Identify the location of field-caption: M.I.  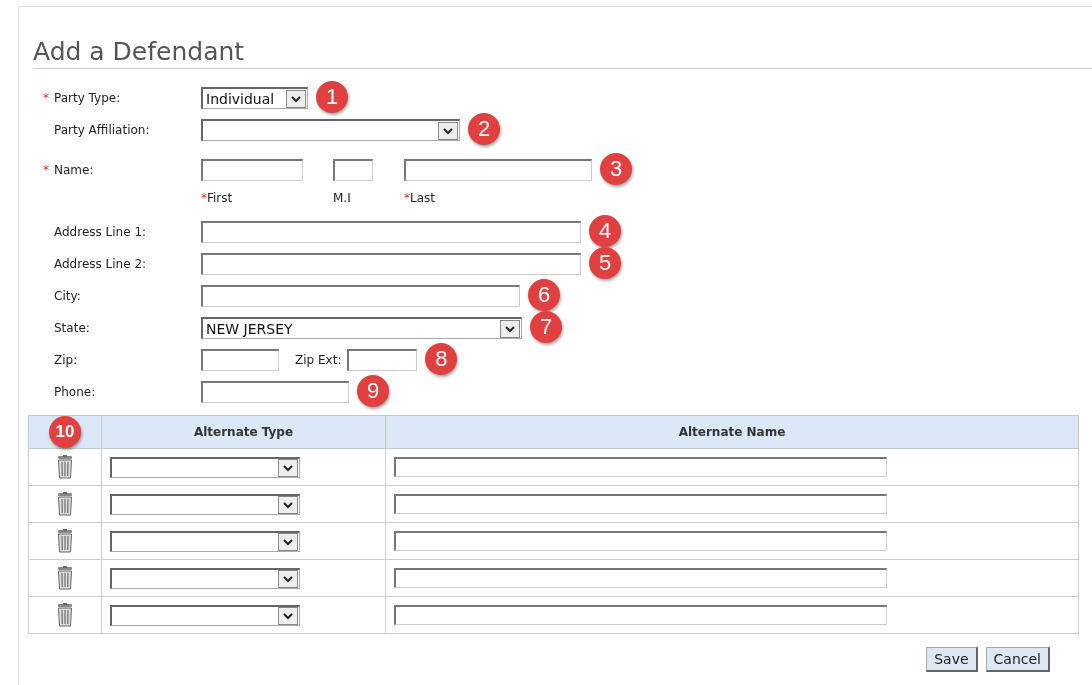
(342, 198).